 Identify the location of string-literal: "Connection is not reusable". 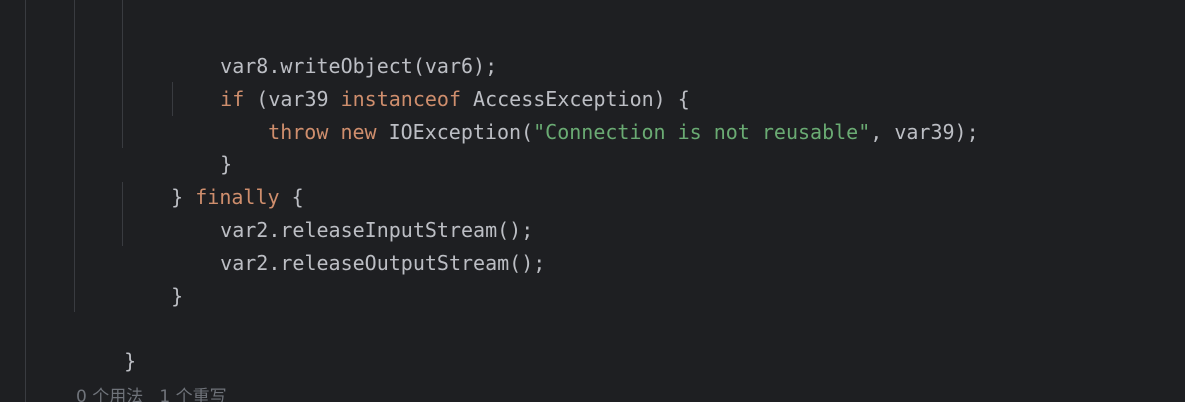
(702, 132).